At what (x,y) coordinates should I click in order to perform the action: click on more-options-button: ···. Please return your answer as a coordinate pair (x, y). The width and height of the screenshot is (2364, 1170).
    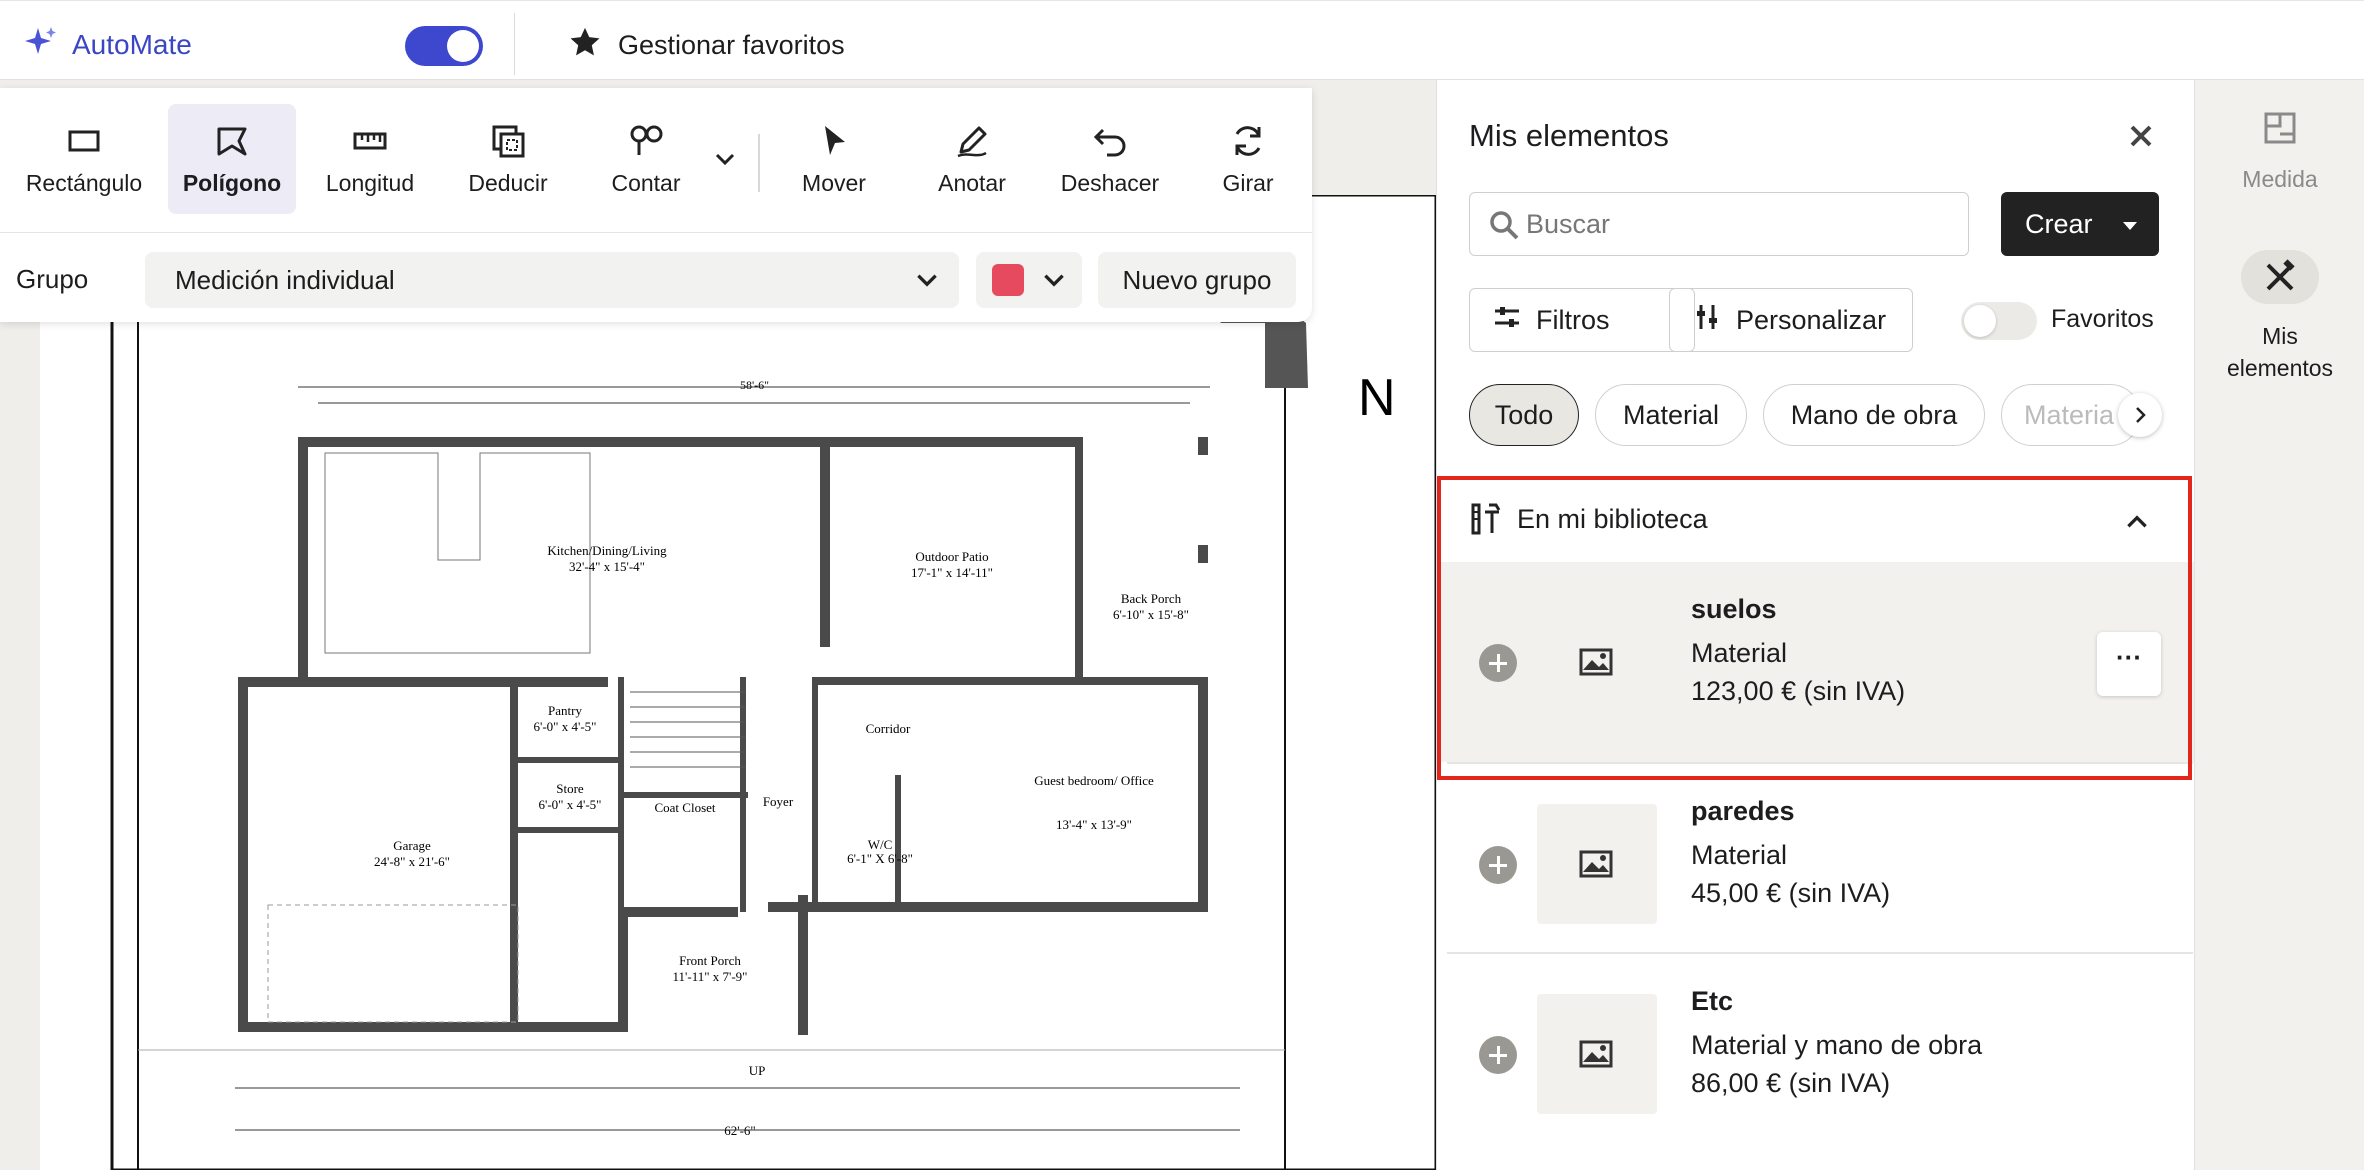
    Looking at the image, I should click on (2129, 664).